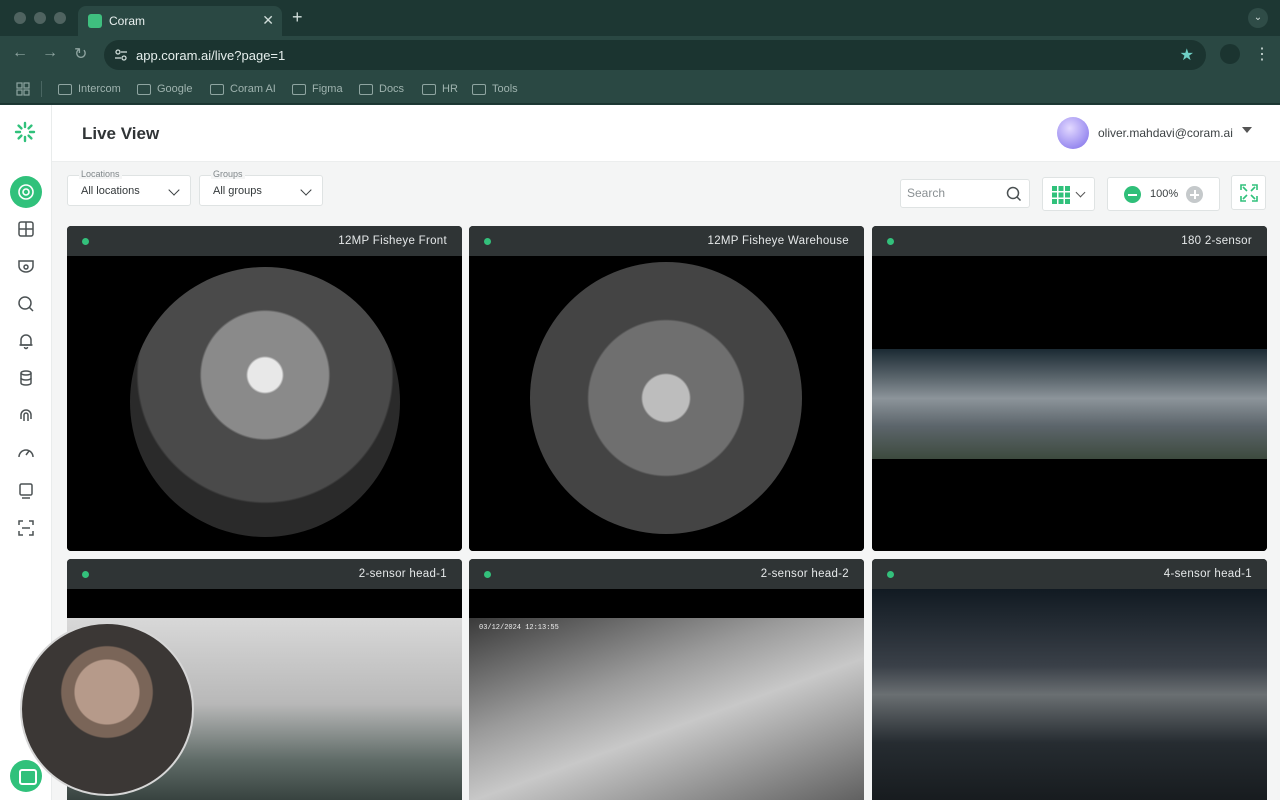  I want to click on scan-frame-icon, so click(26, 528).